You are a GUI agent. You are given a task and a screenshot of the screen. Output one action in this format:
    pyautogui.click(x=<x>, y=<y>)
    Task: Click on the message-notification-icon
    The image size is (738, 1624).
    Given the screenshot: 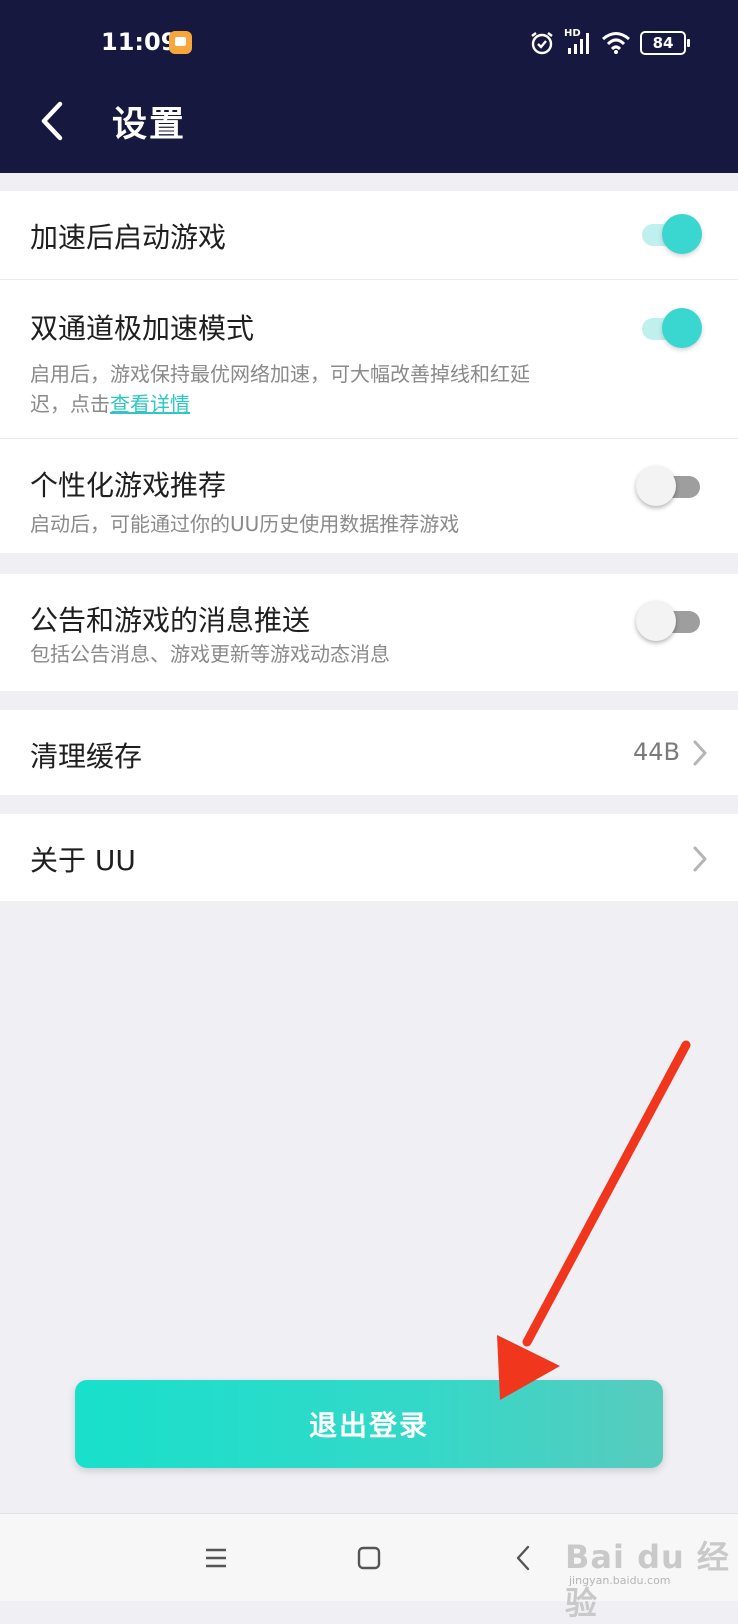 What is the action you would take?
    pyautogui.click(x=180, y=42)
    